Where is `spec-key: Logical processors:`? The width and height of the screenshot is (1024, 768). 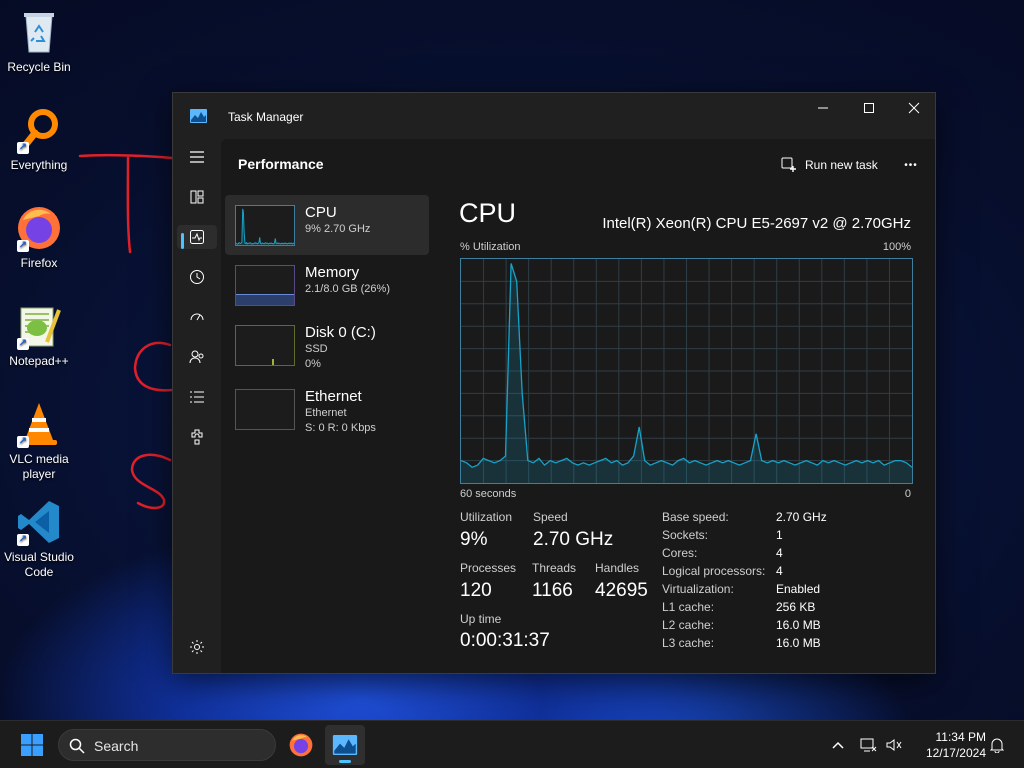
spec-key: Logical processors: is located at coordinates (714, 571).